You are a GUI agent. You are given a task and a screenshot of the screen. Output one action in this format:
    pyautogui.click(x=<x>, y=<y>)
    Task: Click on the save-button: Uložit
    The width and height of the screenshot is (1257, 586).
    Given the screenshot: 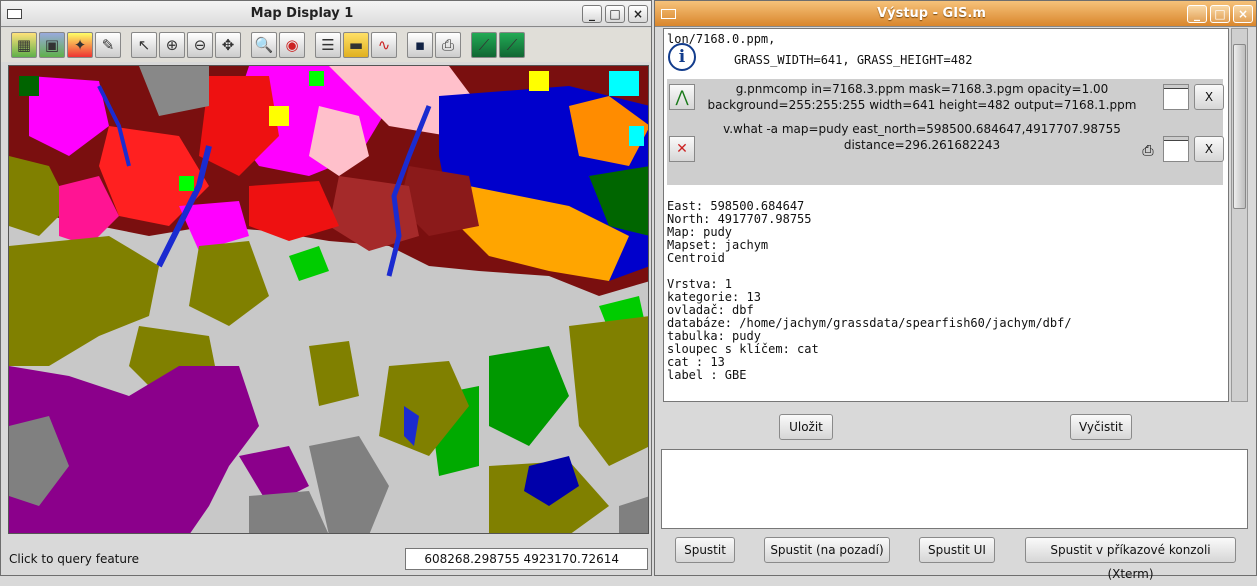 What is the action you would take?
    pyautogui.click(x=806, y=427)
    